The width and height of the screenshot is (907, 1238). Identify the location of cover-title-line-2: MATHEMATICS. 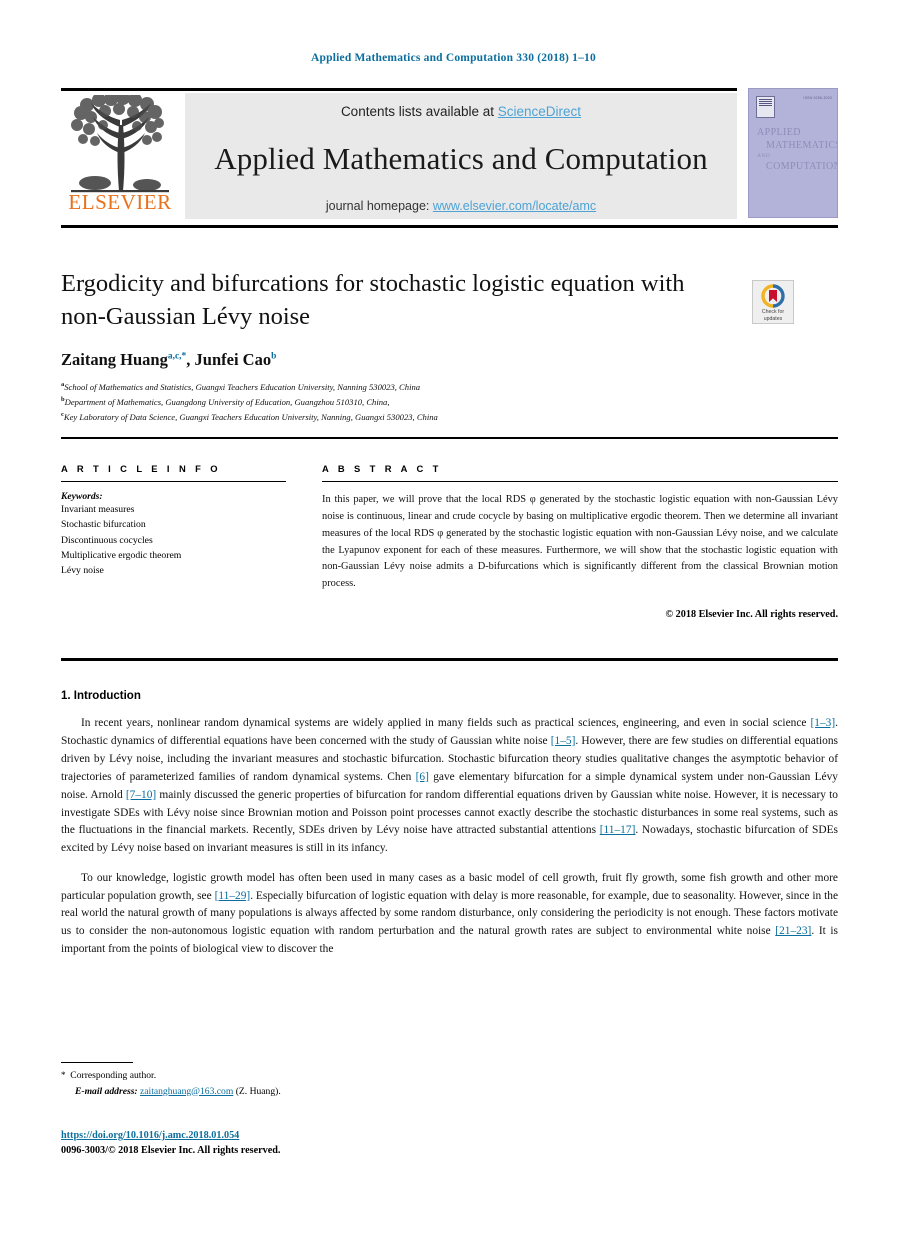
(802, 146).